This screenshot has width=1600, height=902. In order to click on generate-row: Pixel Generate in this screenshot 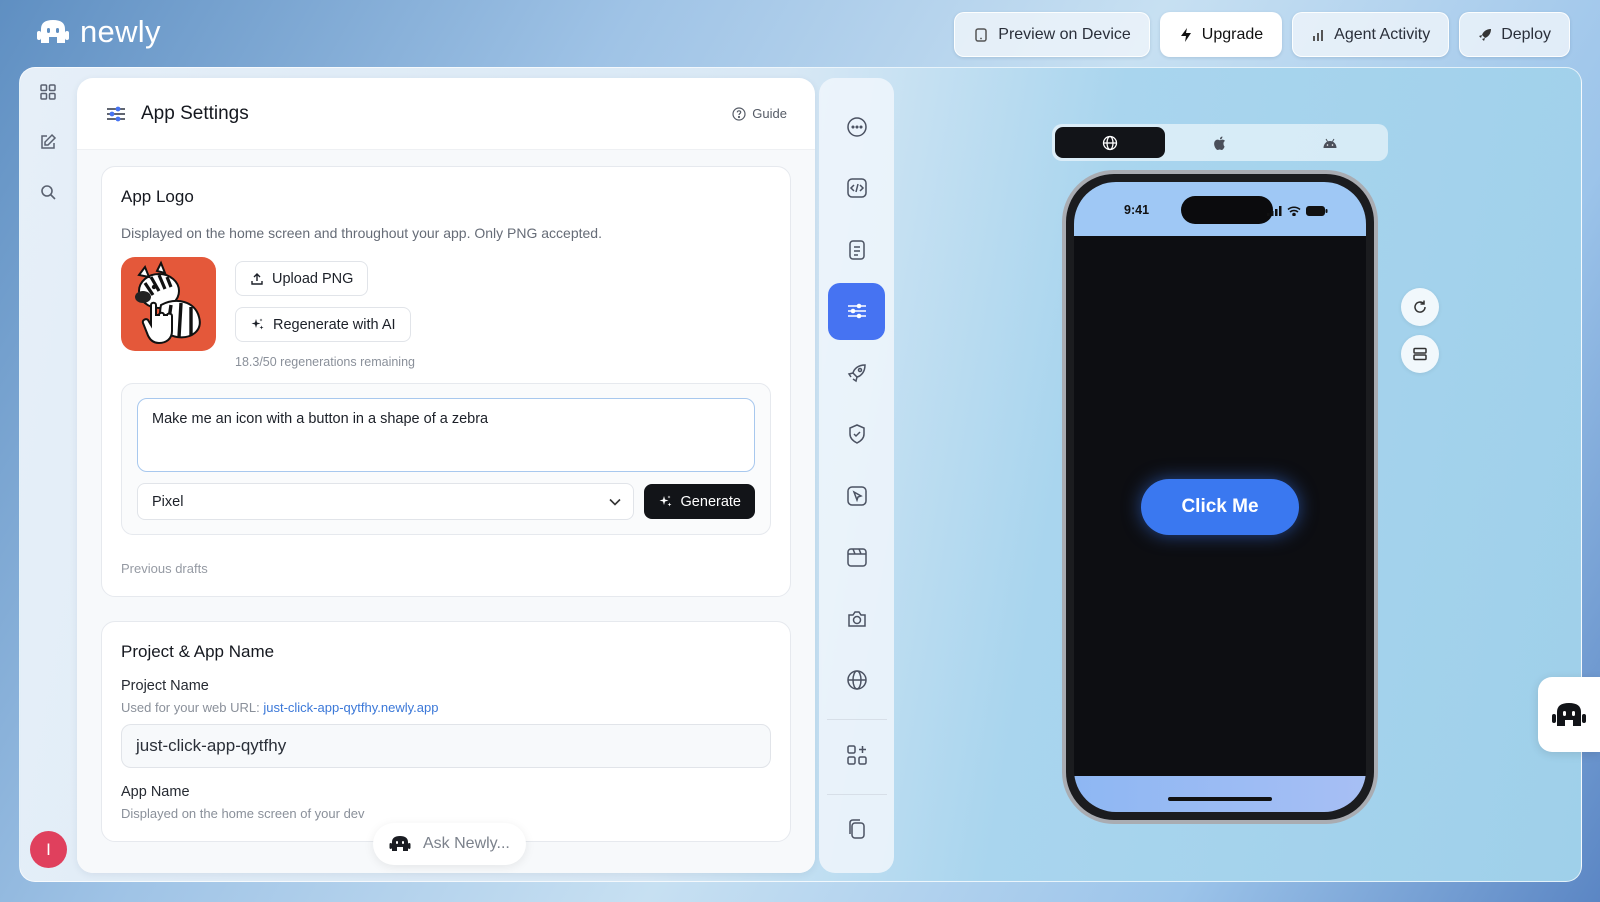, I will do `click(446, 501)`.